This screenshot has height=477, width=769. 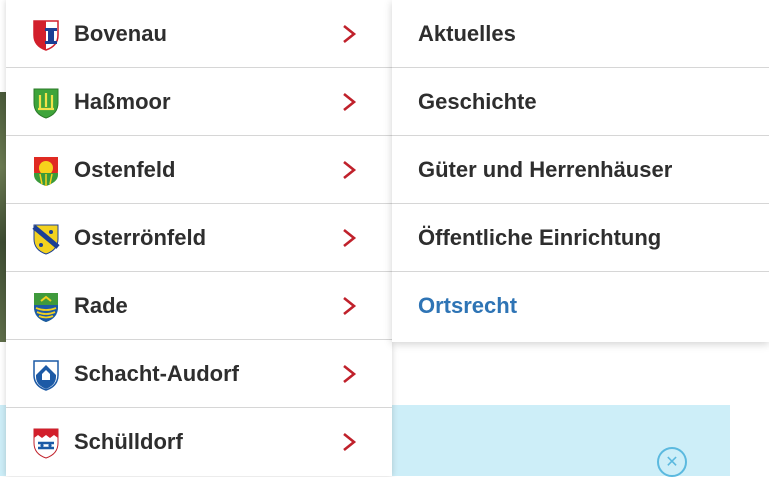 I want to click on submenu-item-aktuelles: Aktuelles, so click(x=580, y=34).